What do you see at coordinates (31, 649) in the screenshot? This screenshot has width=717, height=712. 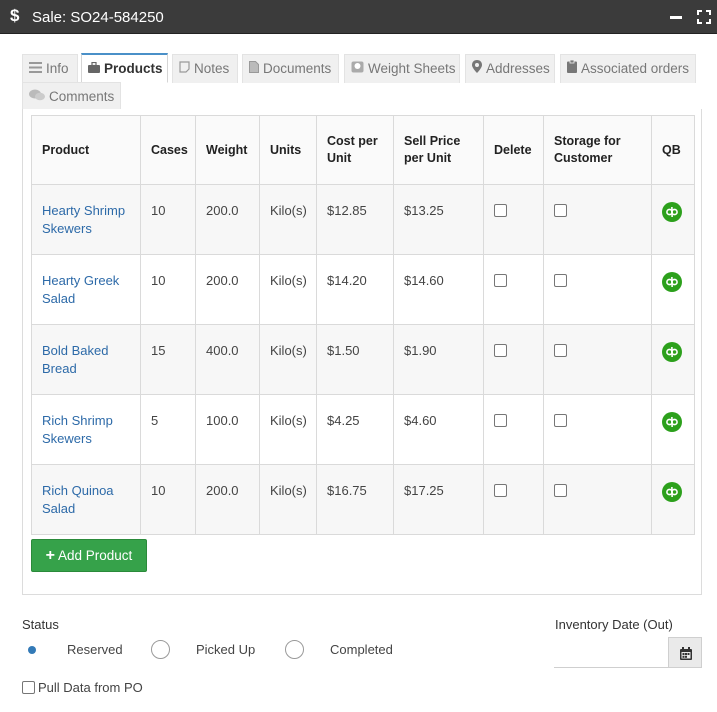 I see `radio-reserved` at bounding box center [31, 649].